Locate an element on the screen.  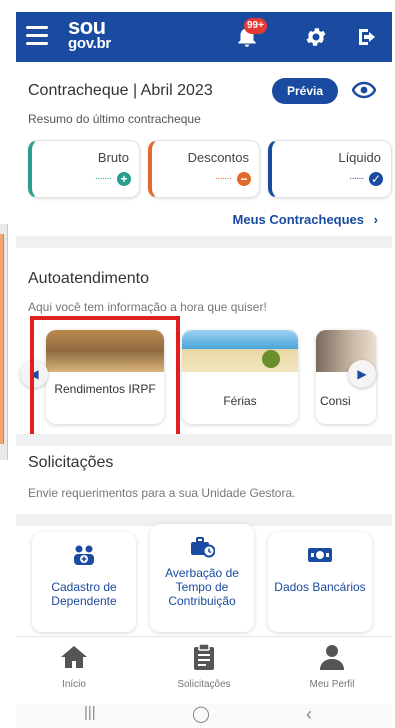
tile-label: Férias is located at coordinates (240, 401).